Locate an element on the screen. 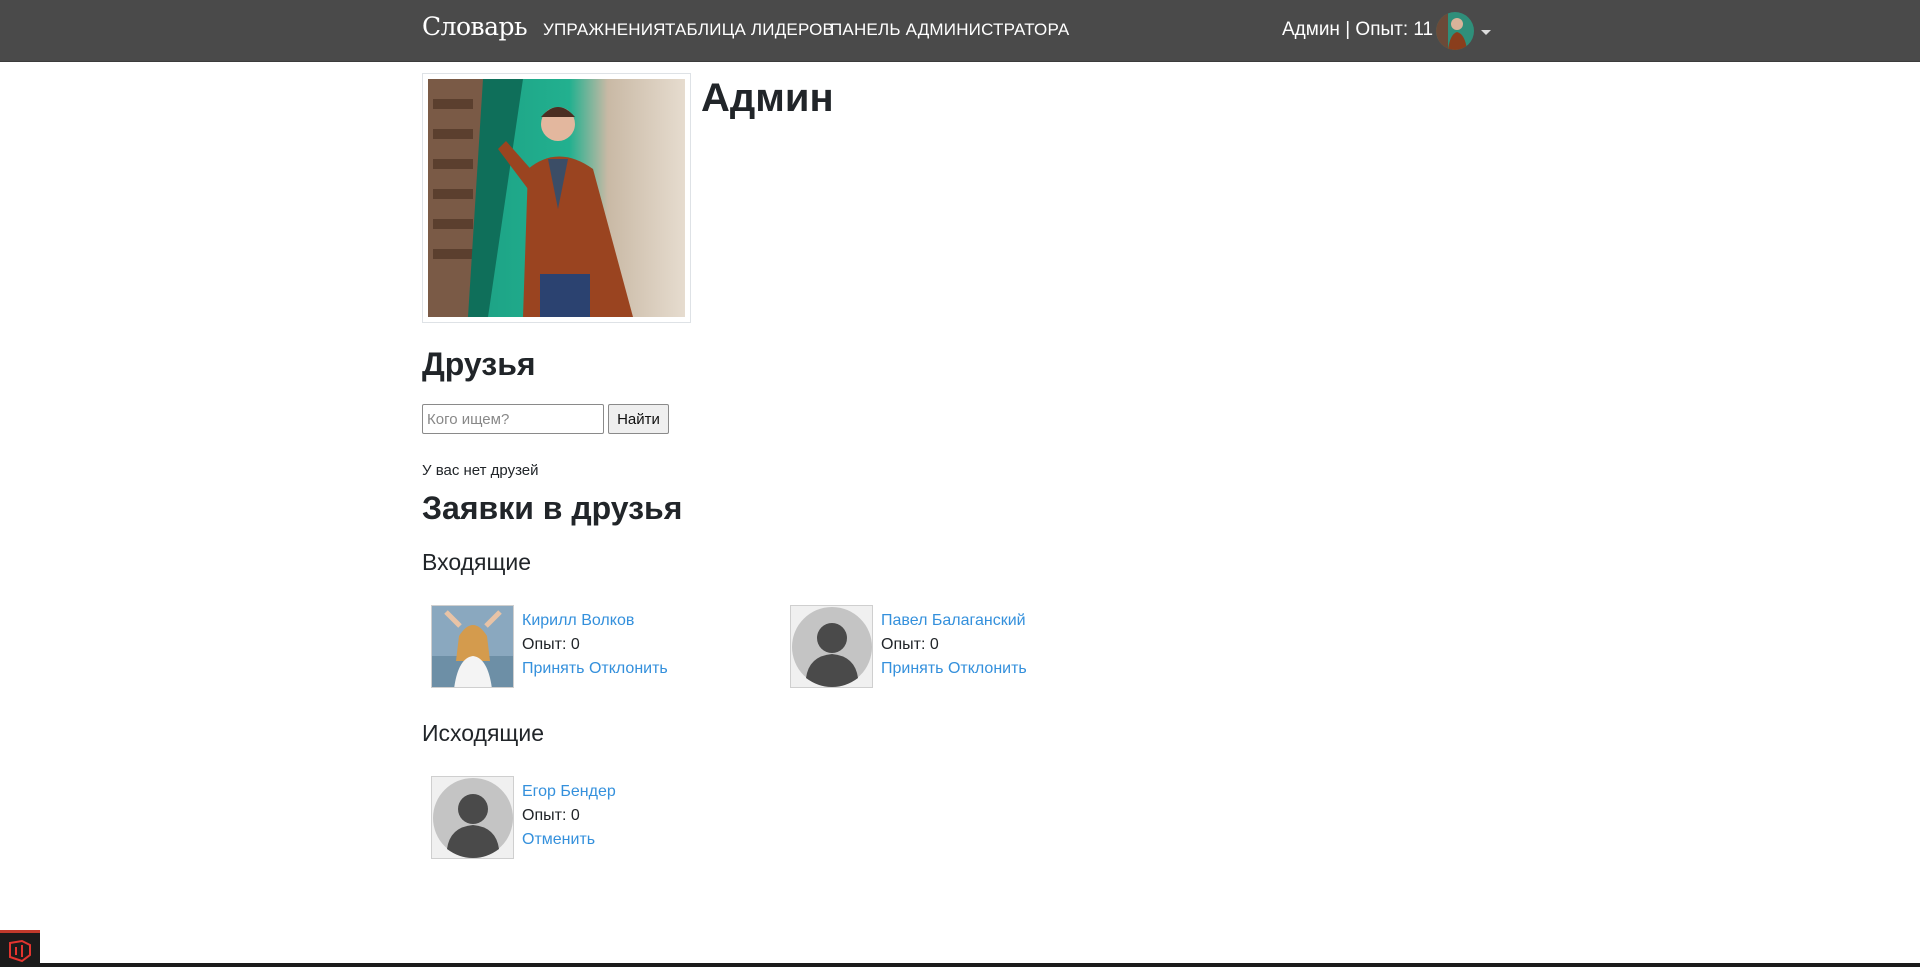  outgoing-heading: Исходящие is located at coordinates (483, 733).